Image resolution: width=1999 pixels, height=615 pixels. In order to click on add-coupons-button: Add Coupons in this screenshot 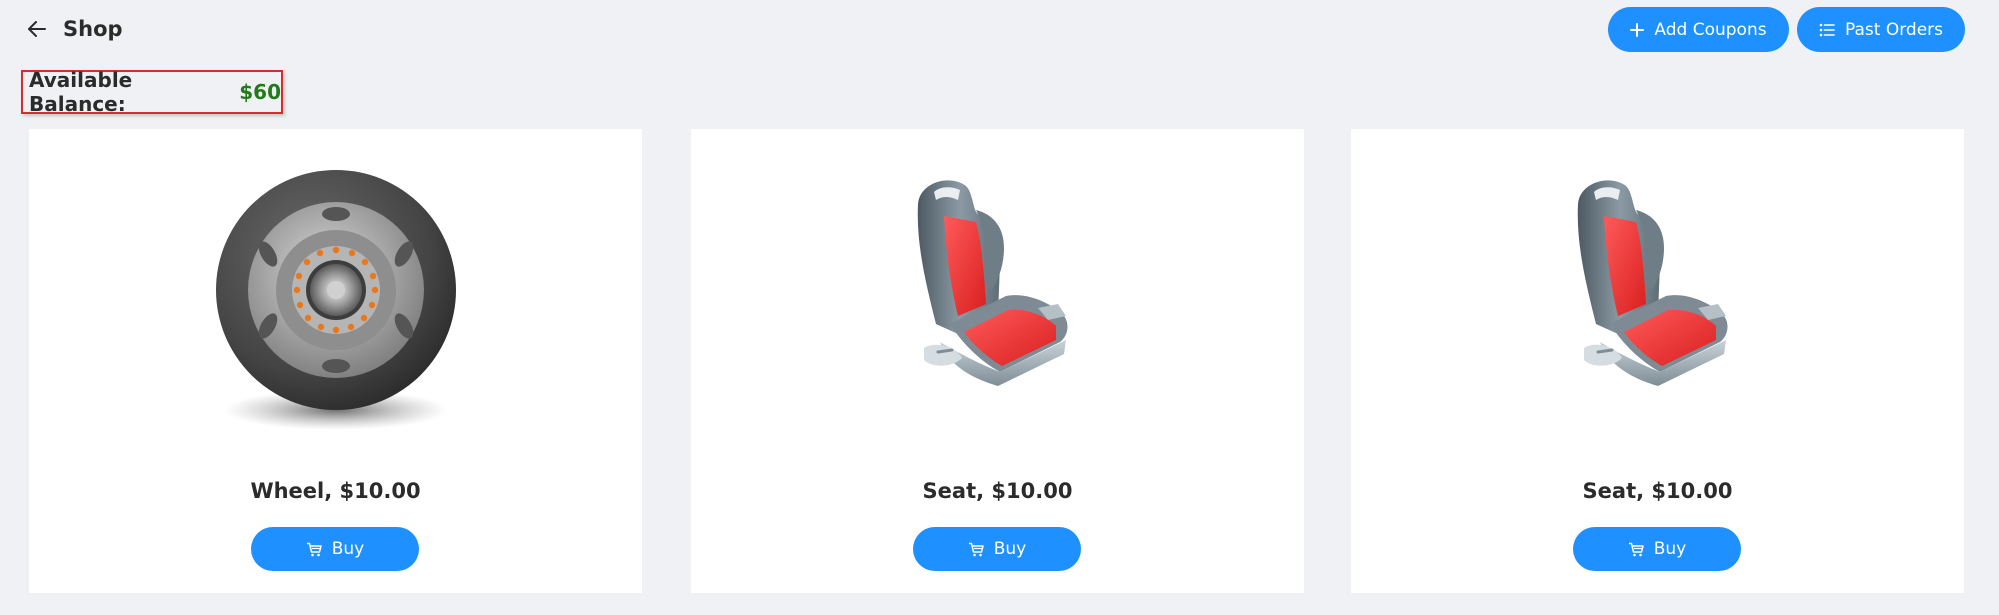, I will do `click(1698, 29)`.